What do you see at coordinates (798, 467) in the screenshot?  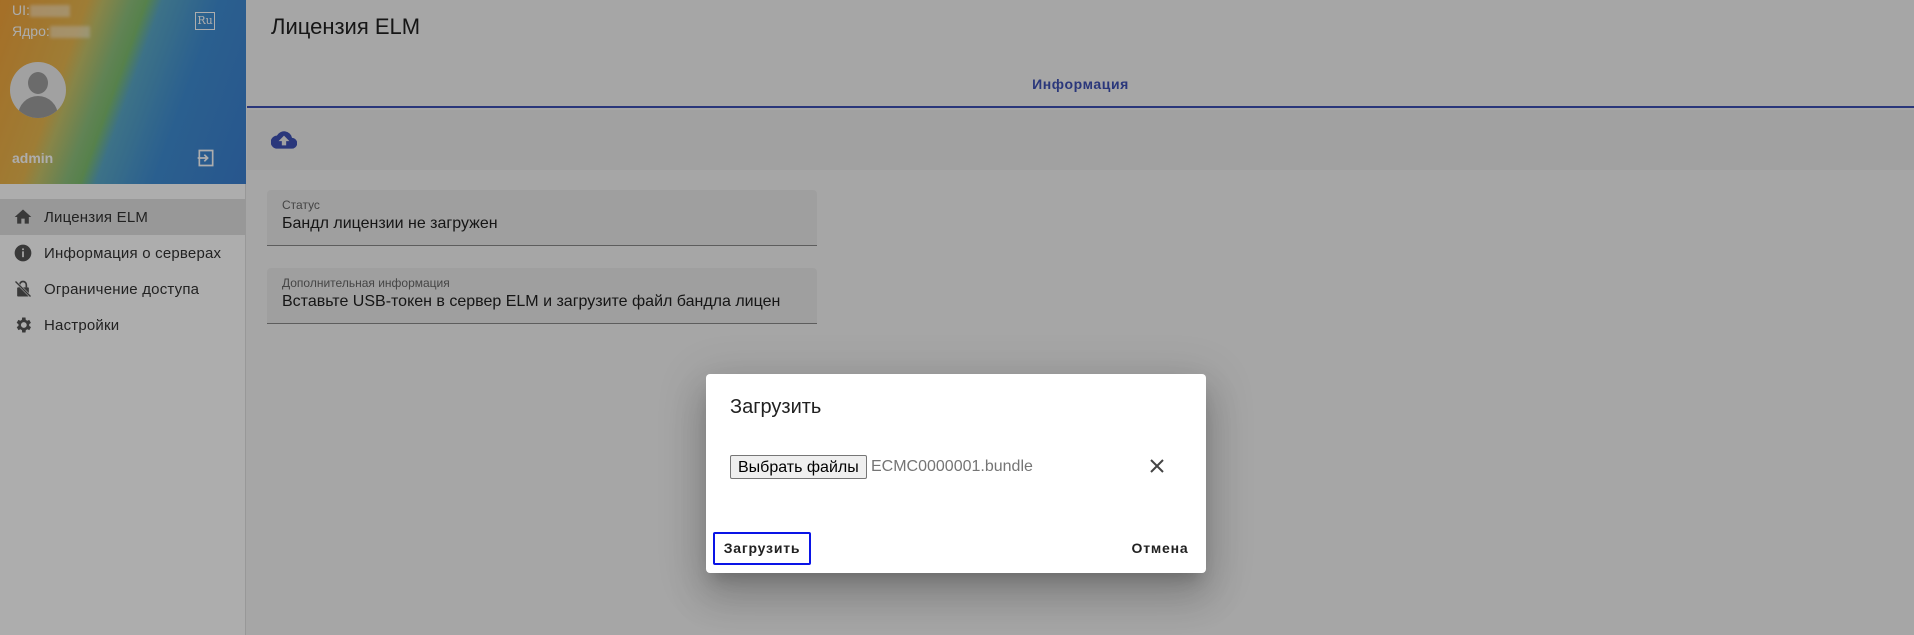 I see `choose-files-button: Выбрать файлы` at bounding box center [798, 467].